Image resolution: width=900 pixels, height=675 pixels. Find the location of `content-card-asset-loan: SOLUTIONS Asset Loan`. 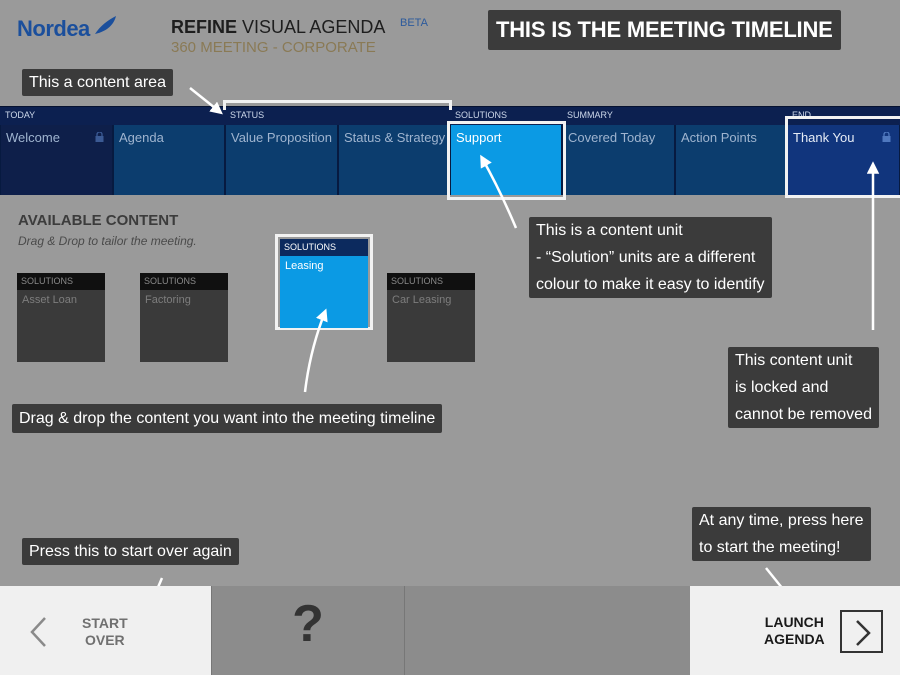

content-card-asset-loan: SOLUTIONS Asset Loan is located at coordinates (61, 317).